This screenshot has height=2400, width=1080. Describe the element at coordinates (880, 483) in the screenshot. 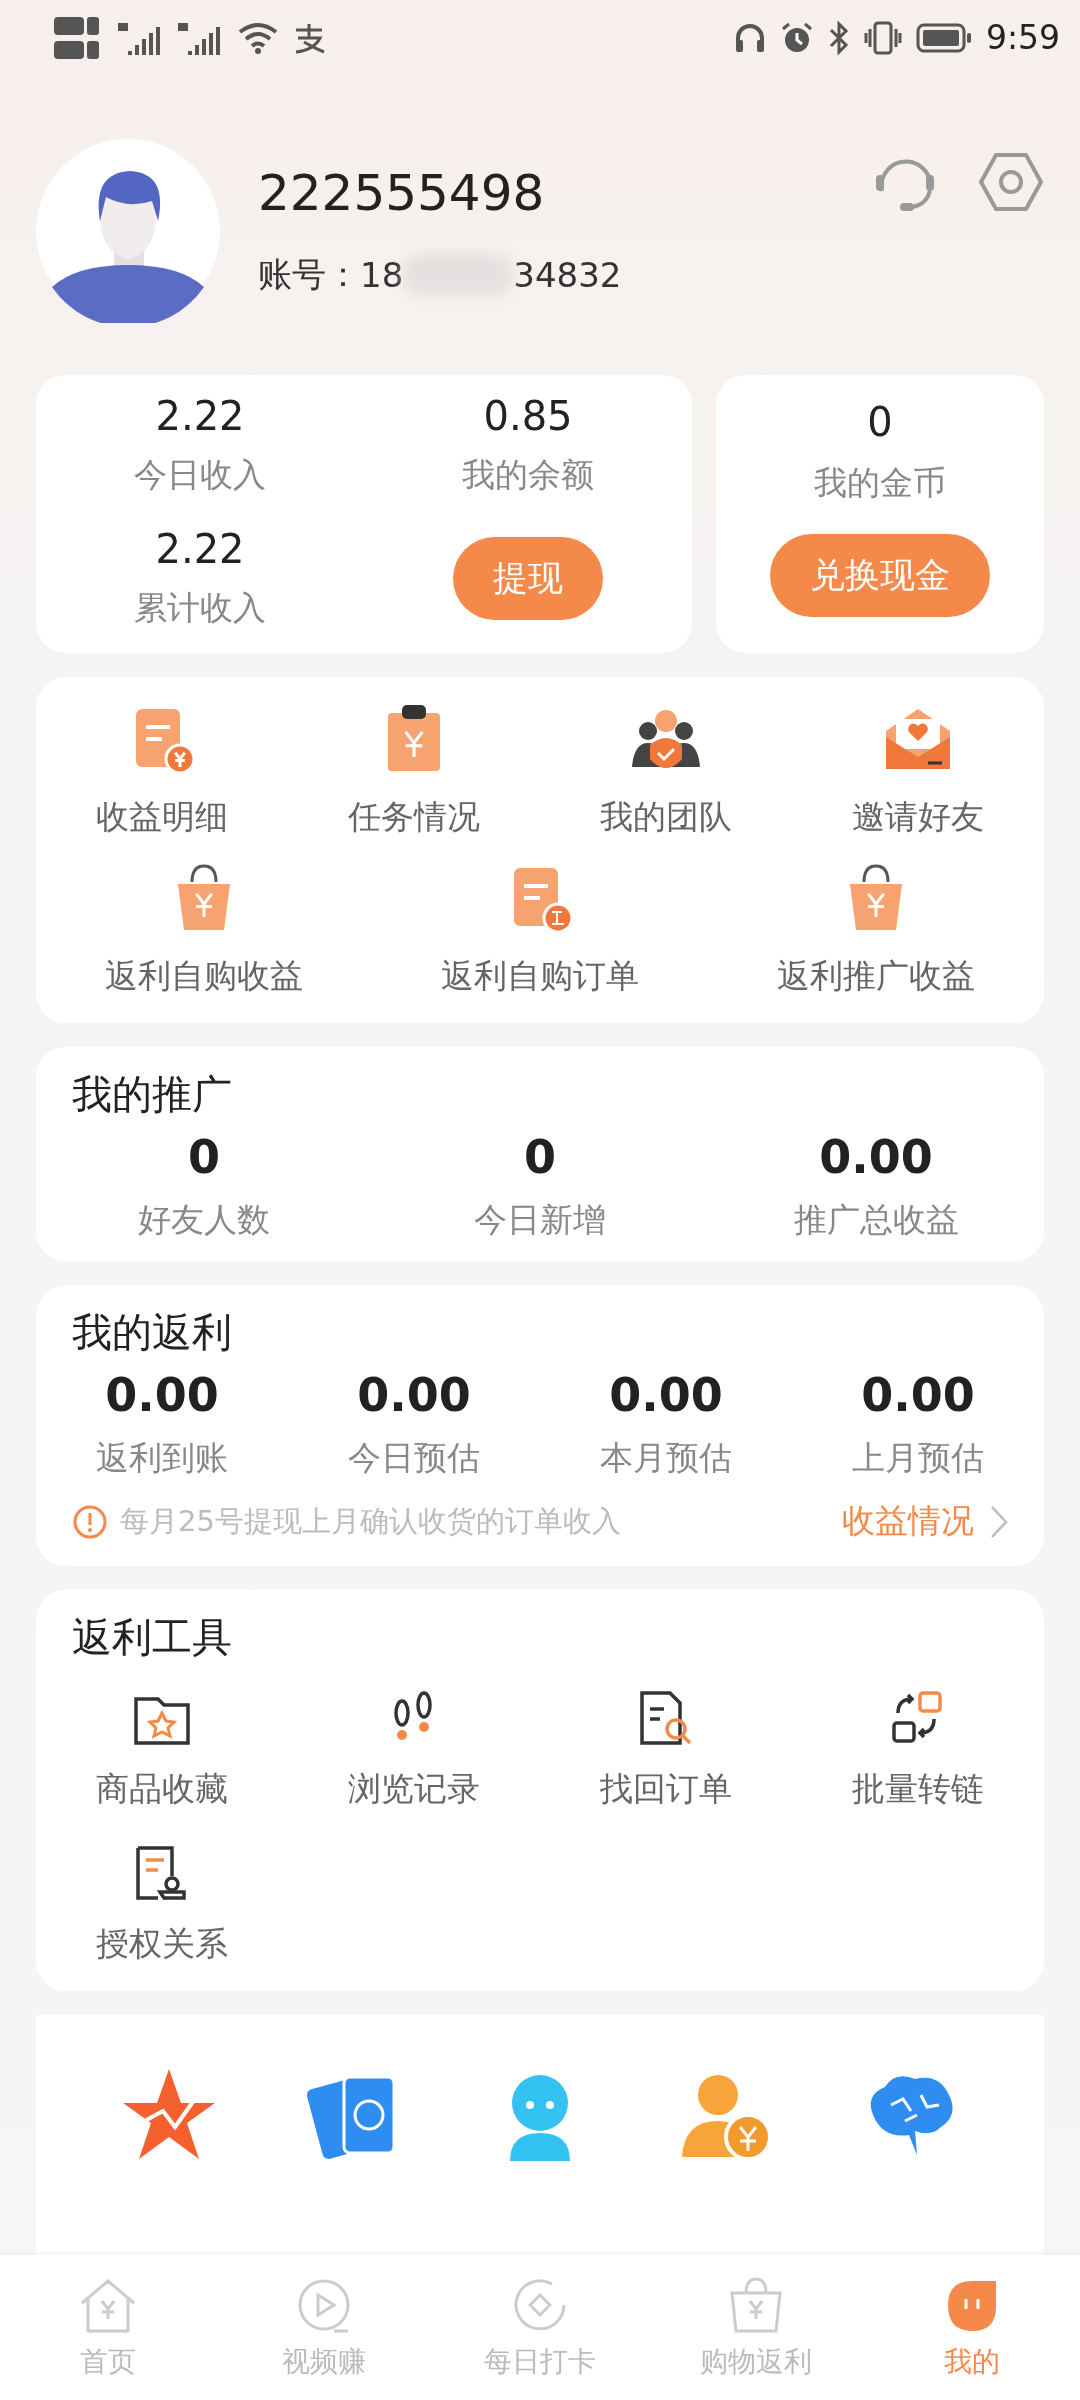

I see `stat-label: 我的金币` at that location.